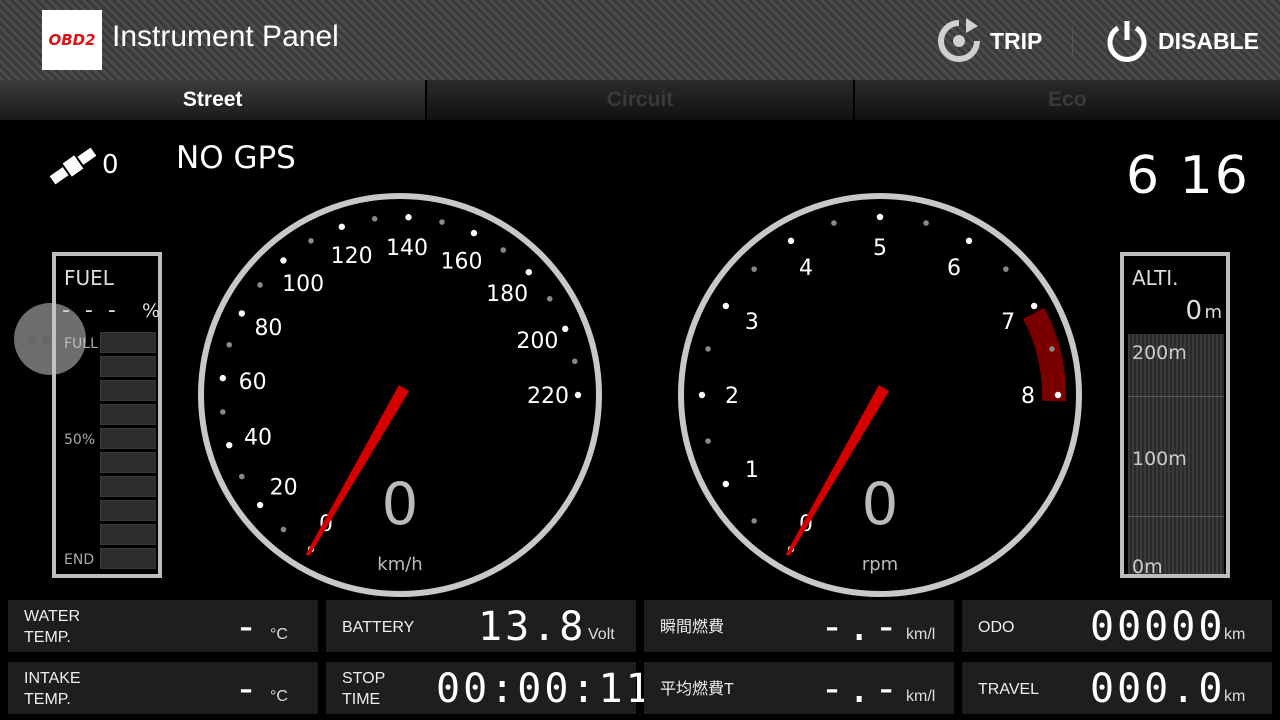 This screenshot has width=1280, height=720. I want to click on tick-label: 60, so click(253, 382).